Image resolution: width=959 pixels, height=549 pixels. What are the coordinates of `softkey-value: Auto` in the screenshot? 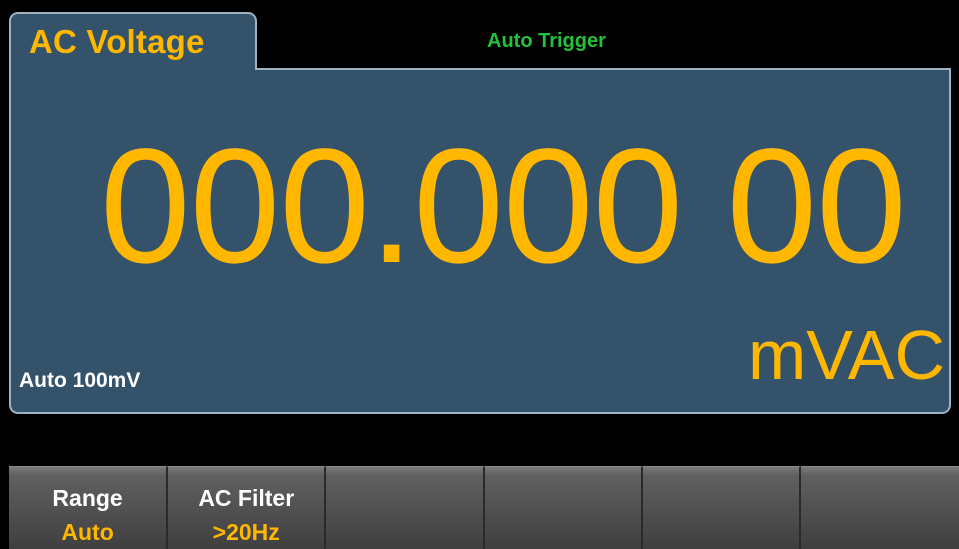 It's located at (87, 532).